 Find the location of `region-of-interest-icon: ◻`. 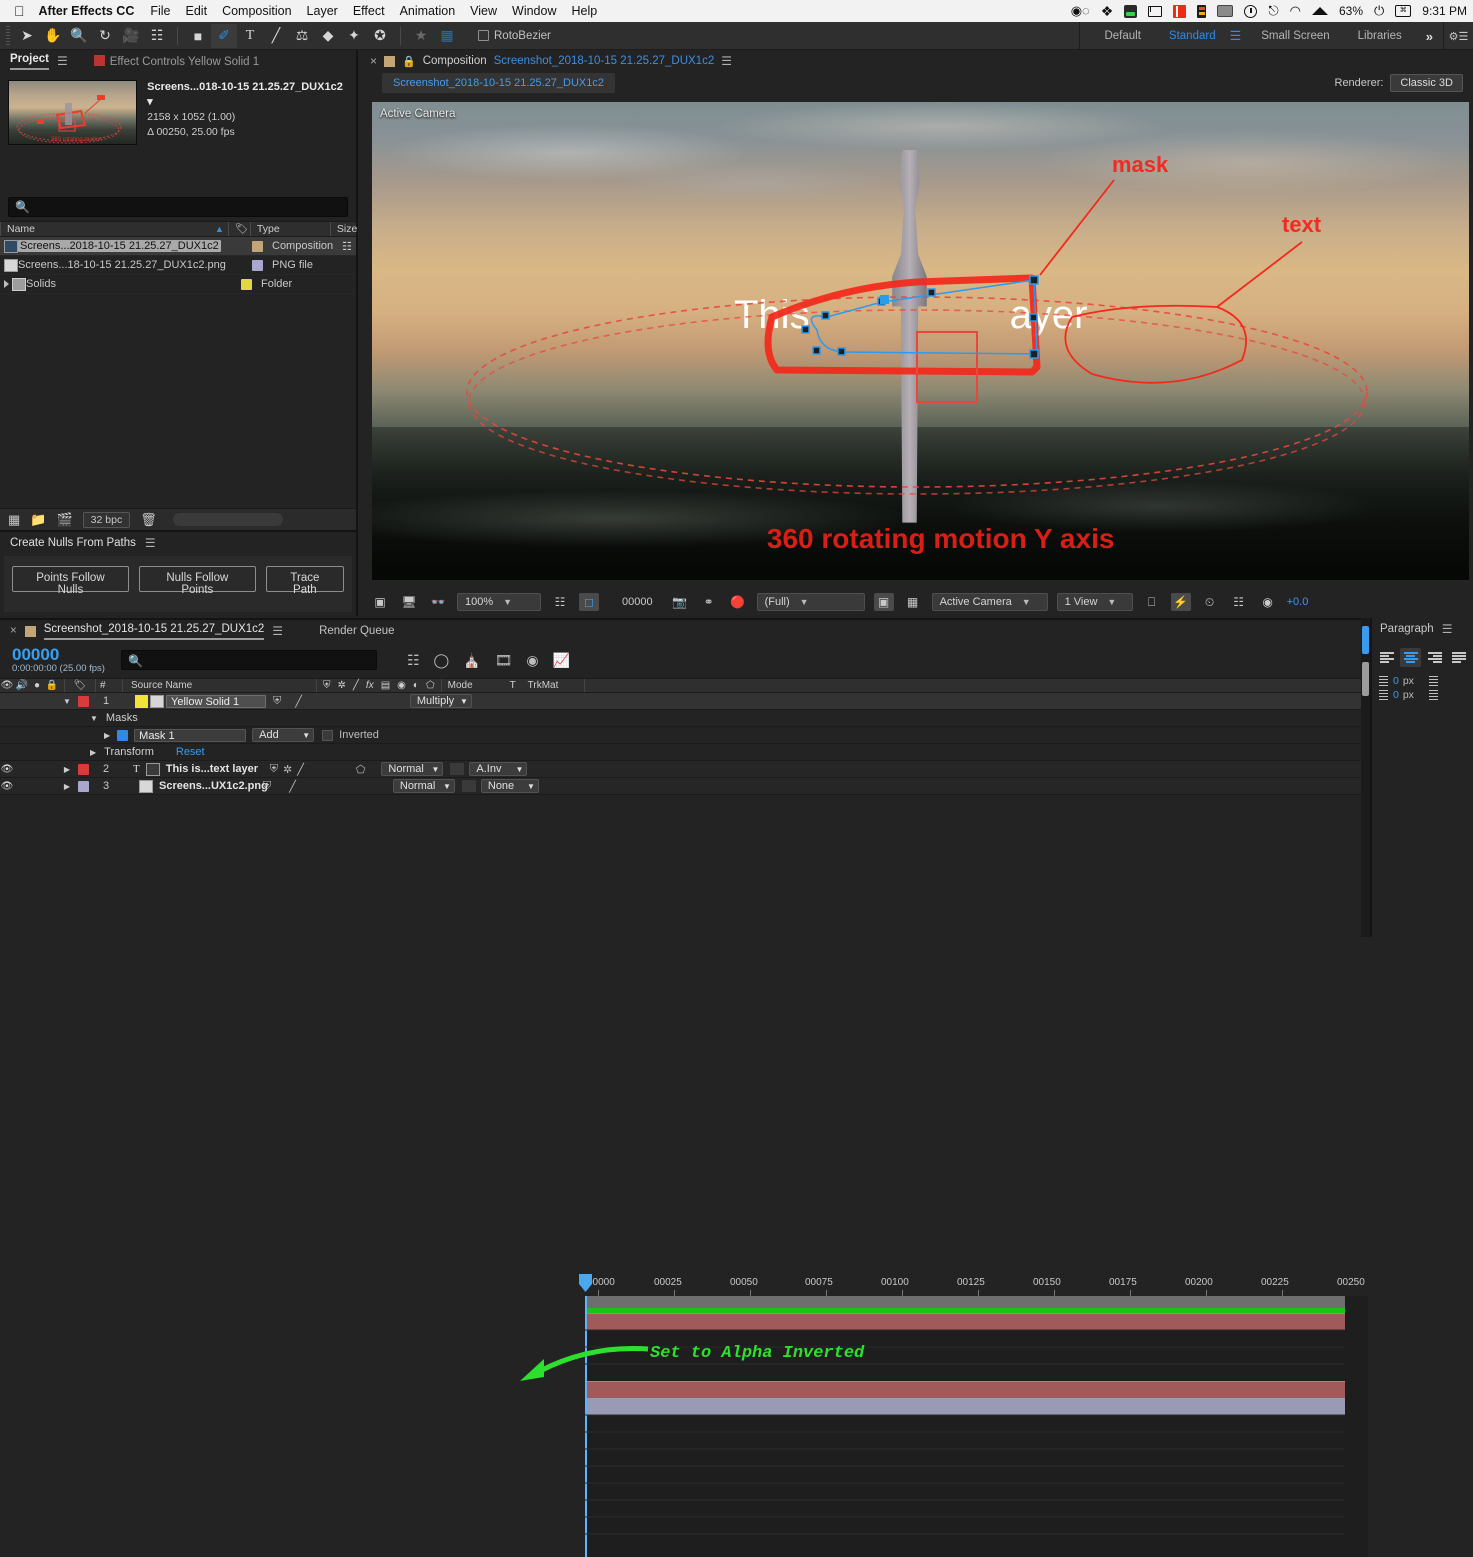

region-of-interest-icon: ◻ is located at coordinates (589, 602).